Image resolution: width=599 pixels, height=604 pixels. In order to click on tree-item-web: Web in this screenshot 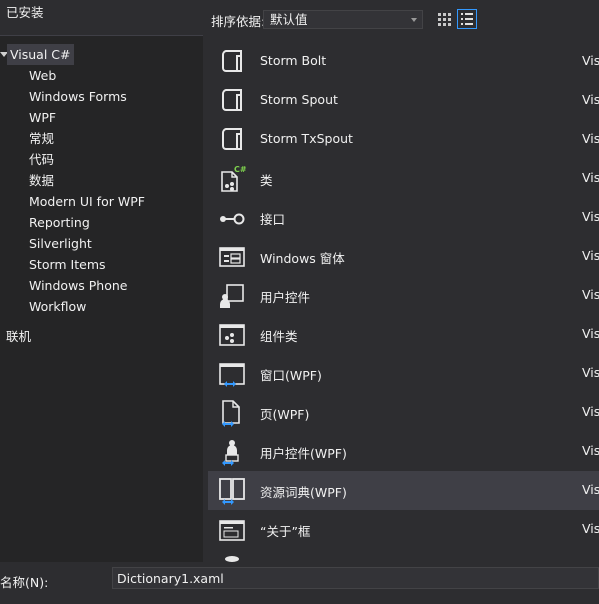, I will do `click(87, 75)`.